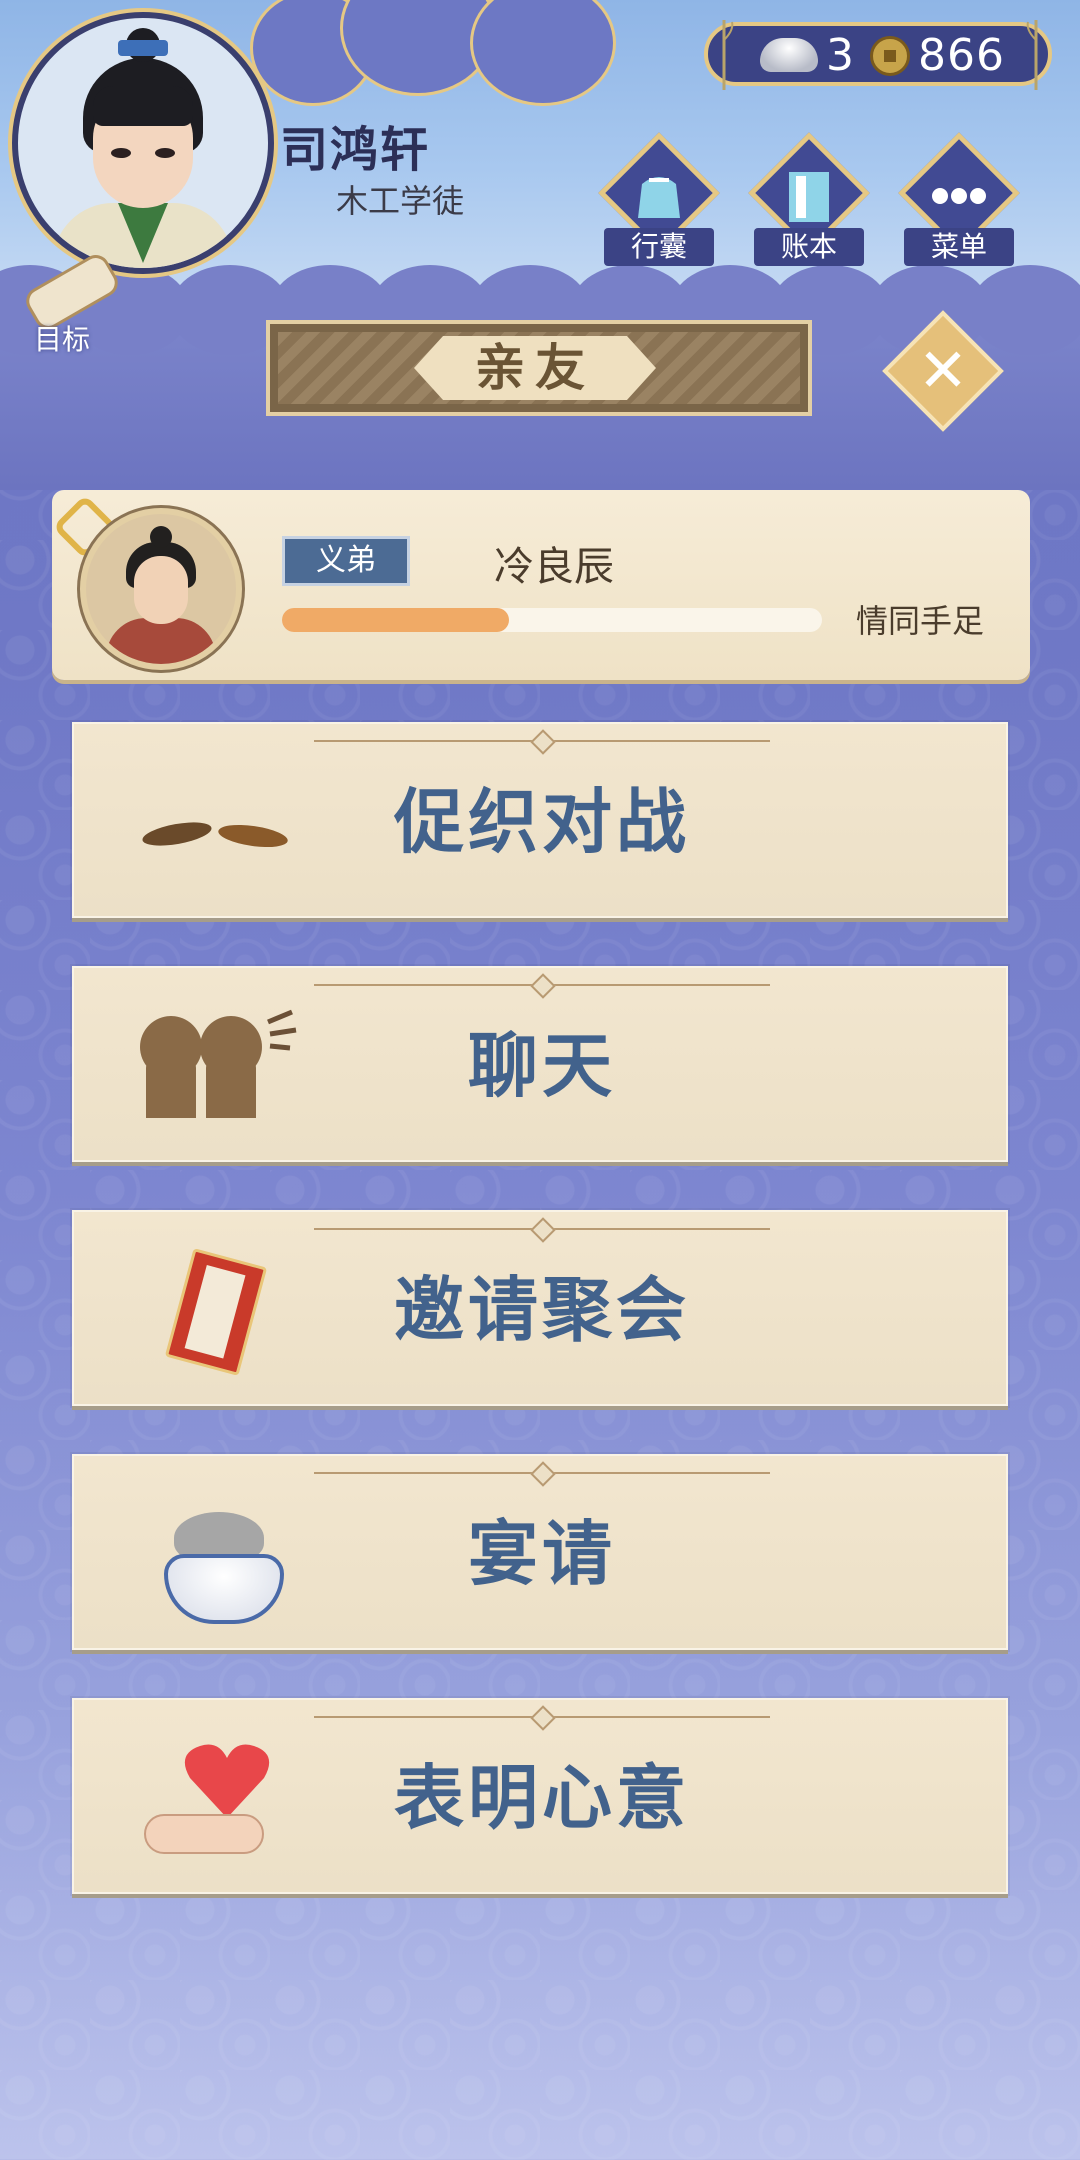 This screenshot has height=2160, width=1080. What do you see at coordinates (400, 201) in the screenshot?
I see `player-title: 木工学徒` at bounding box center [400, 201].